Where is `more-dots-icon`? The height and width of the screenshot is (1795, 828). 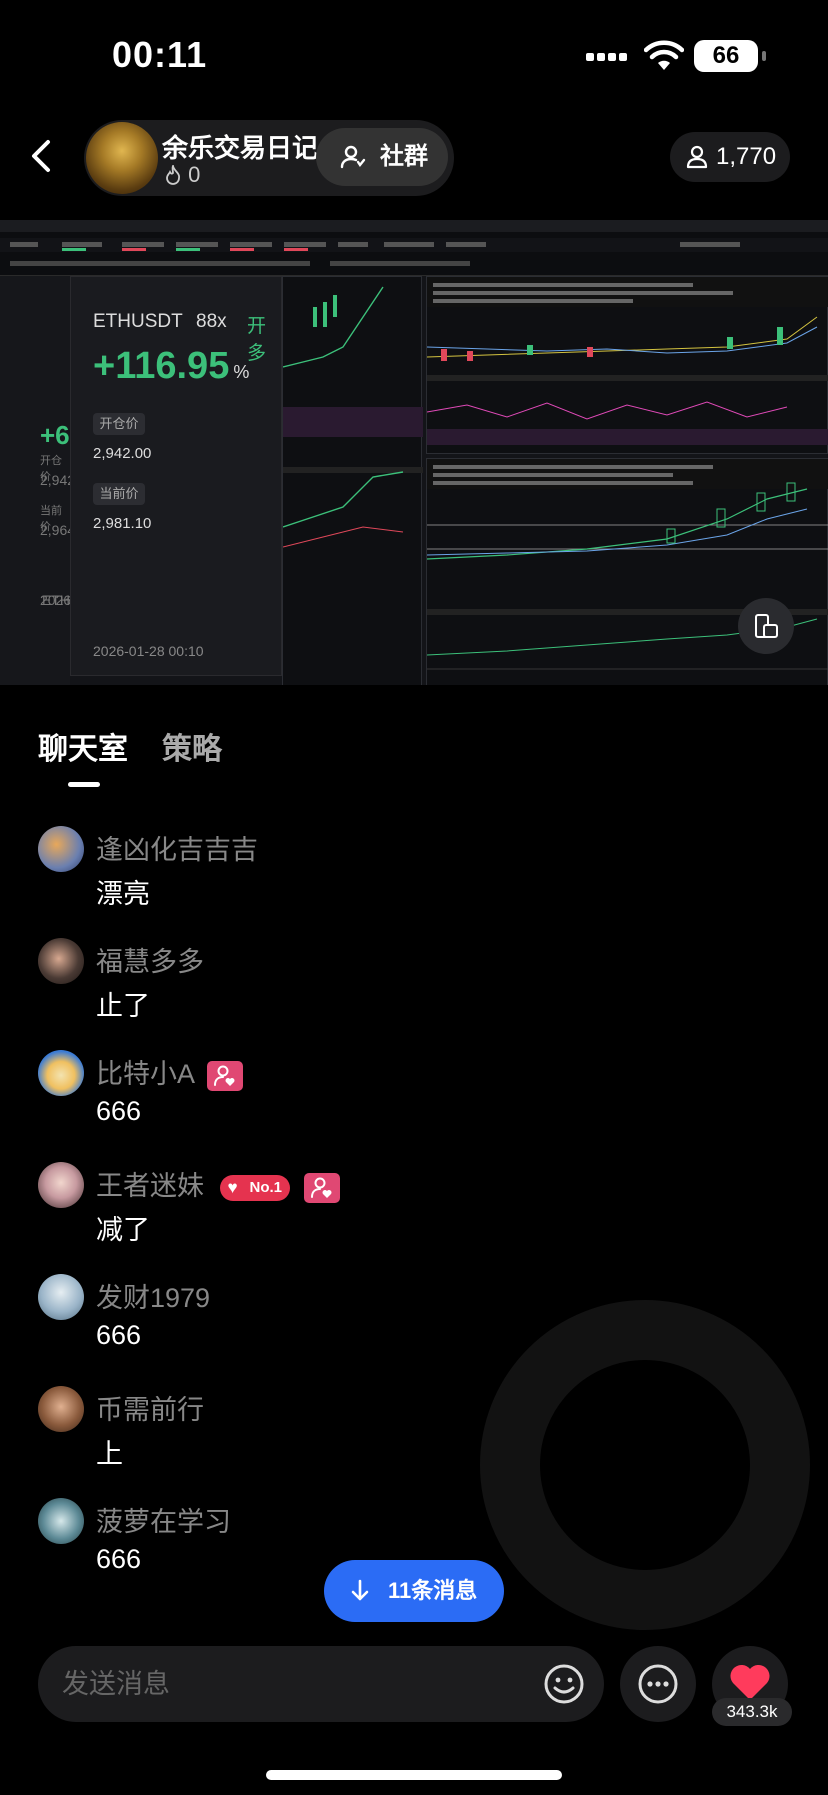 more-dots-icon is located at coordinates (658, 1684).